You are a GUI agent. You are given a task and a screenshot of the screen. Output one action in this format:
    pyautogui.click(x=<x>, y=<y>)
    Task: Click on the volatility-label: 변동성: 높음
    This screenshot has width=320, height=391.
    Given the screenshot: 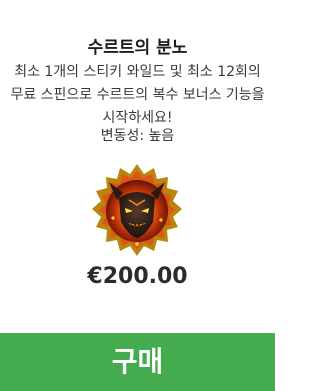 What is the action you would take?
    pyautogui.click(x=137, y=136)
    